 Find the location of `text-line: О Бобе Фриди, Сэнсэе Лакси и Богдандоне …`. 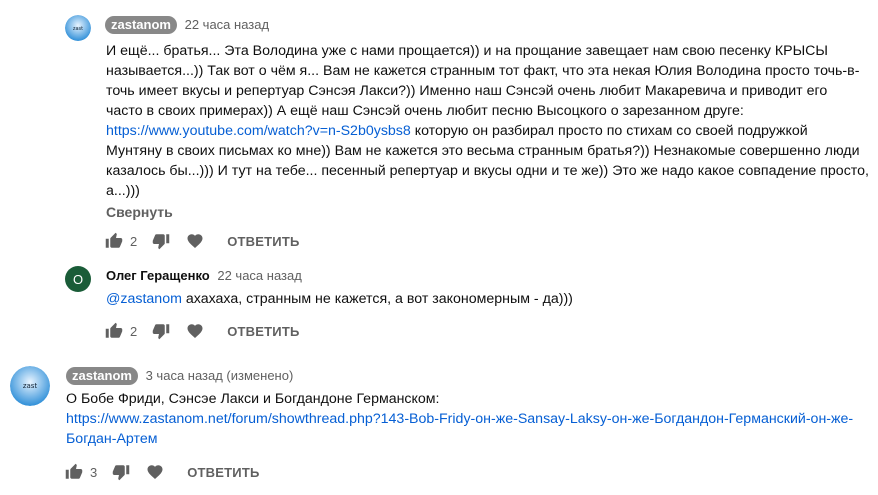

text-line: О Бобе Фриди, Сэнсэе Лакси и Богдандоне … is located at coordinates (253, 399).